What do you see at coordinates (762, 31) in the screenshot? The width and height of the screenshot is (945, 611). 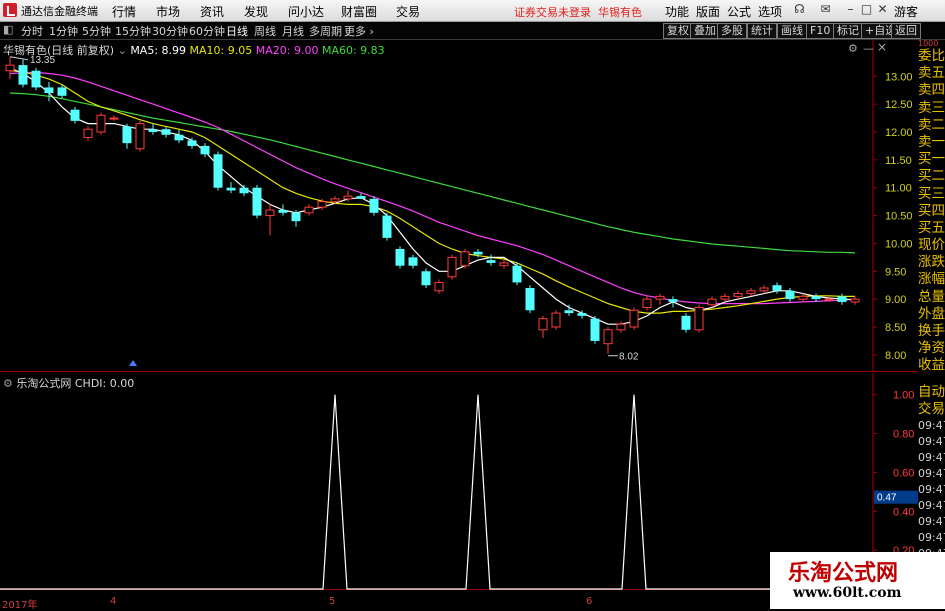 I see `stats-button: 统计` at bounding box center [762, 31].